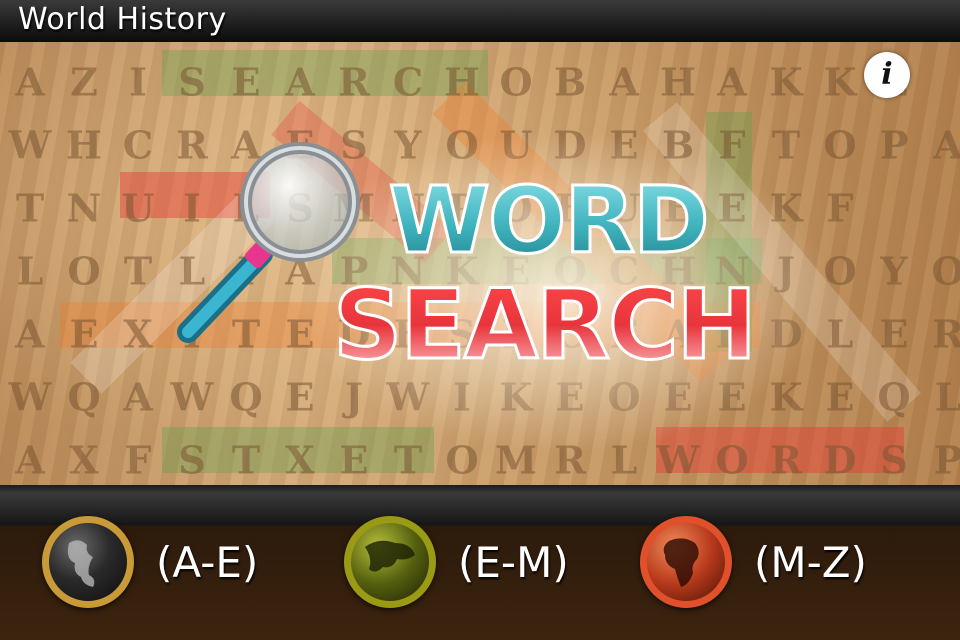 The height and width of the screenshot is (640, 960). What do you see at coordinates (122, 19) in the screenshot?
I see `category-title: World History` at bounding box center [122, 19].